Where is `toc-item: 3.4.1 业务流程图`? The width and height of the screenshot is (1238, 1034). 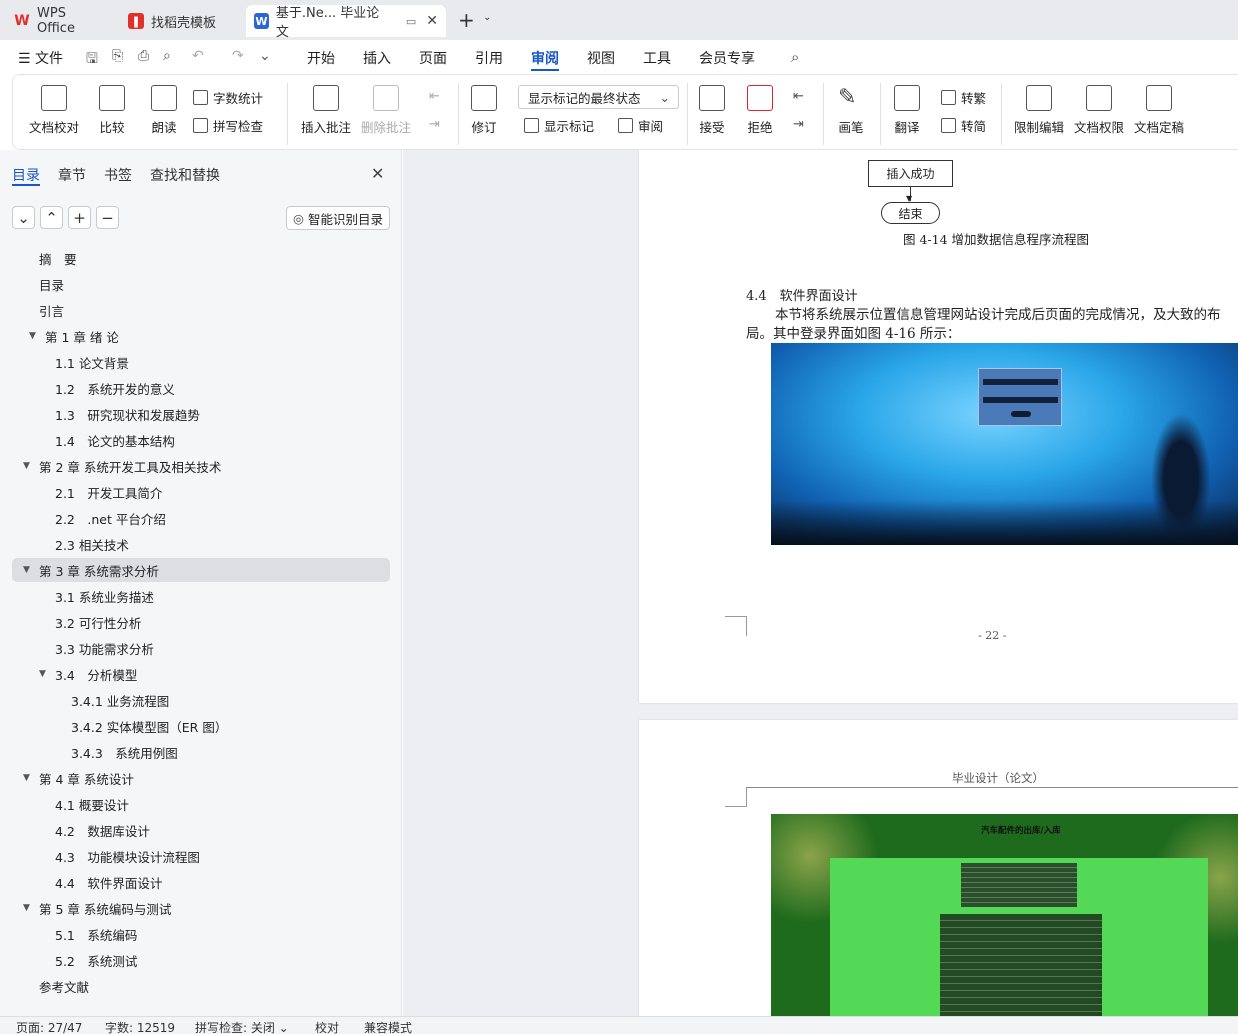 toc-item: 3.4.1 业务流程图 is located at coordinates (201, 700).